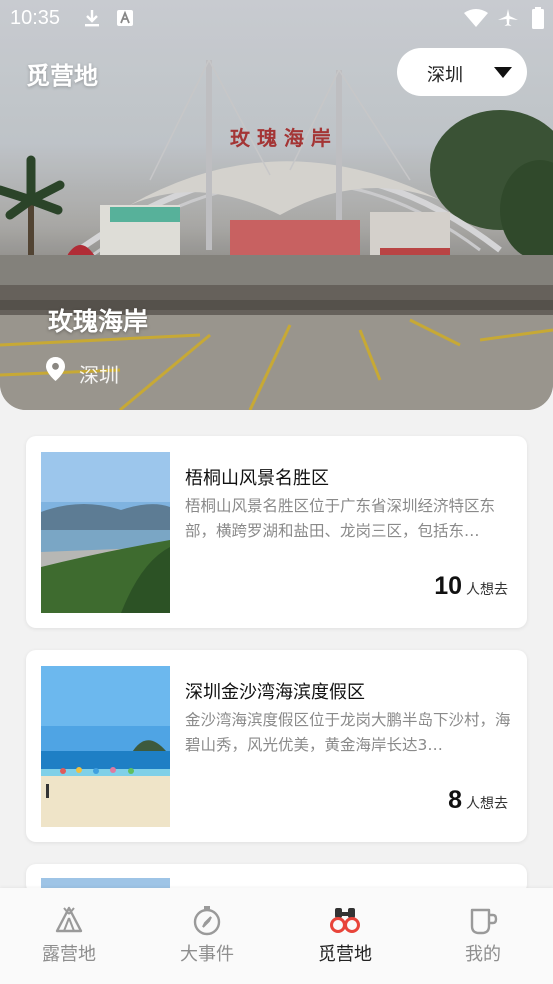  Describe the element at coordinates (125, 18) in the screenshot. I see `font-icon` at that location.